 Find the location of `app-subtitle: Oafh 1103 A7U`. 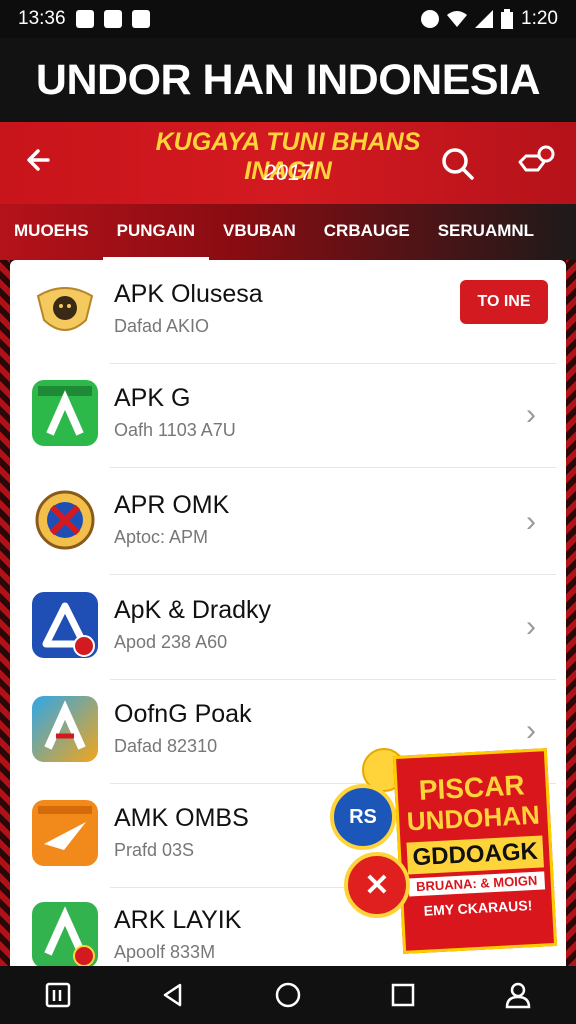

app-subtitle: Oafh 1103 A7U is located at coordinates (175, 430).